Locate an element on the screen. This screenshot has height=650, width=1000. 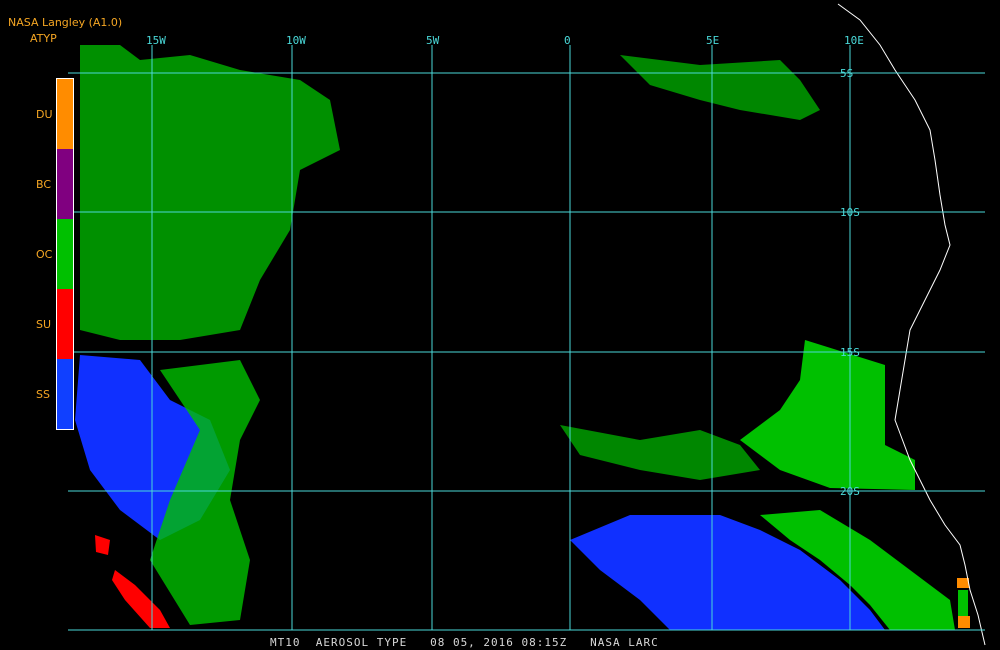
lat-label: 15S is located at coordinates (850, 352).